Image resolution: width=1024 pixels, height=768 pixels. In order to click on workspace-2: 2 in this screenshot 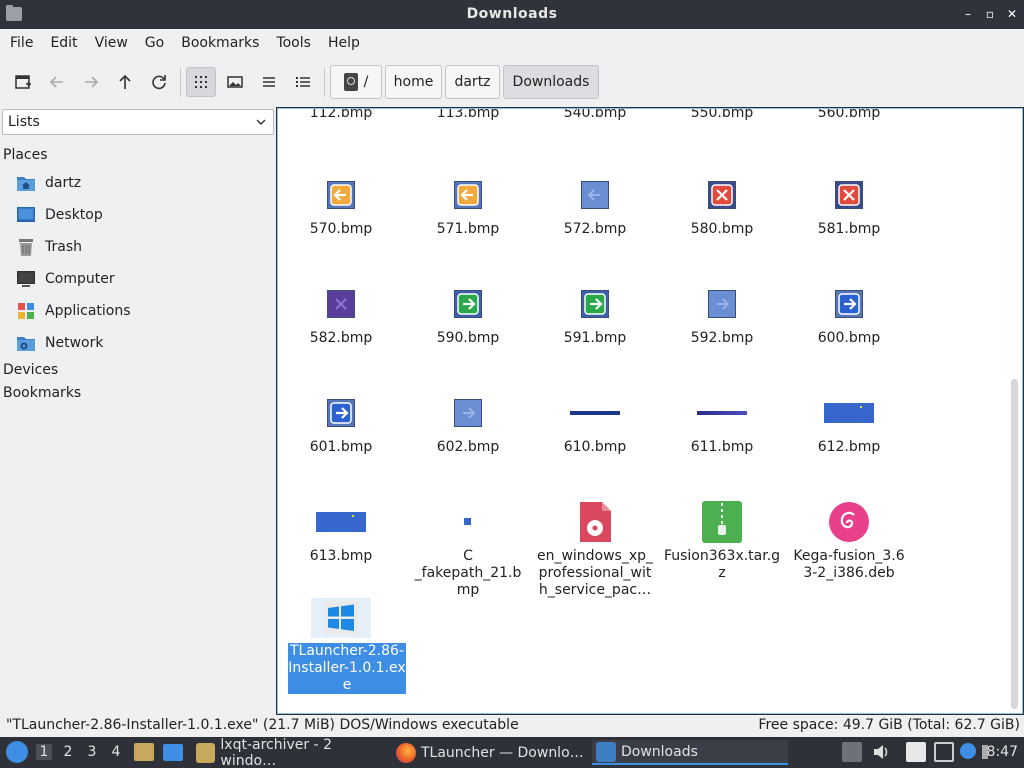, I will do `click(68, 752)`.